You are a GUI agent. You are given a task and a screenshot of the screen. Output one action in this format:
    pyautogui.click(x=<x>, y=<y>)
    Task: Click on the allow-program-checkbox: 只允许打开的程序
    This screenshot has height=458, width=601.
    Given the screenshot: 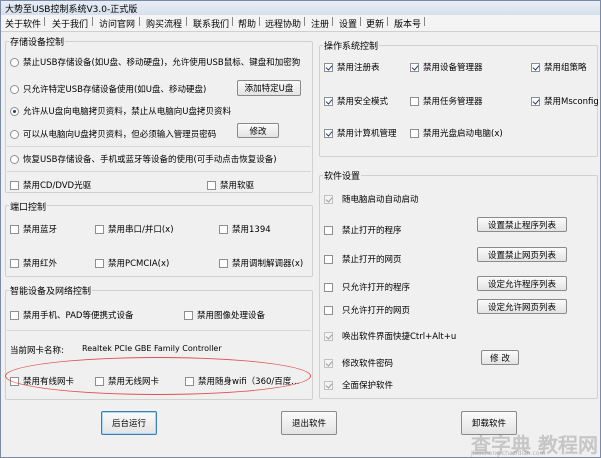 What is the action you would take?
    pyautogui.click(x=367, y=287)
    